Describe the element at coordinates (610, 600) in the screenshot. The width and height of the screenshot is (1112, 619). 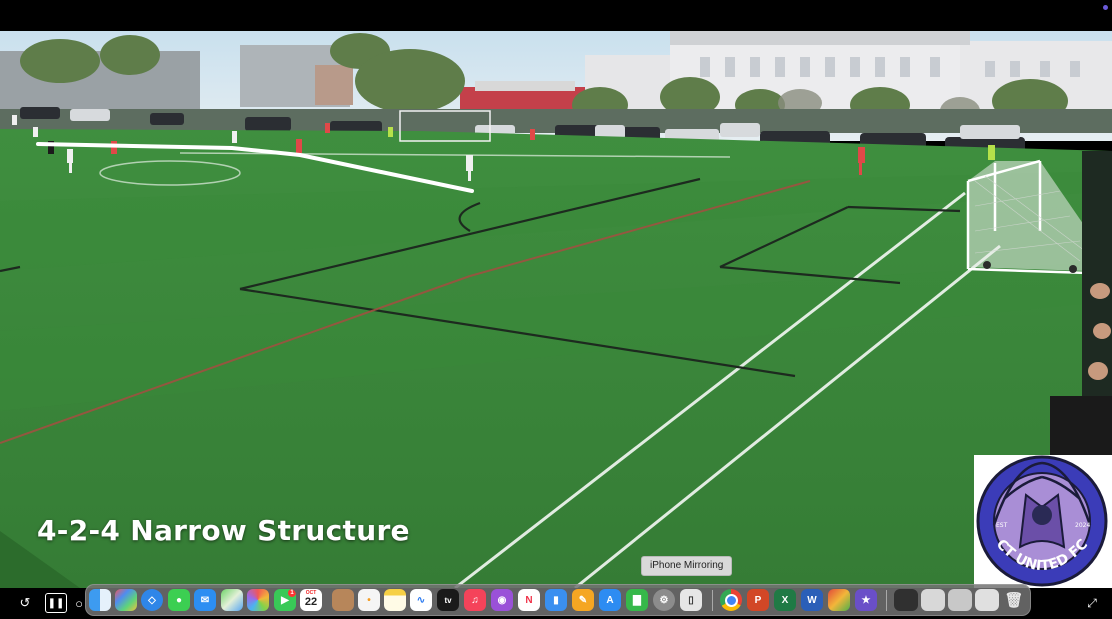
I see `appstore-icon: A` at that location.